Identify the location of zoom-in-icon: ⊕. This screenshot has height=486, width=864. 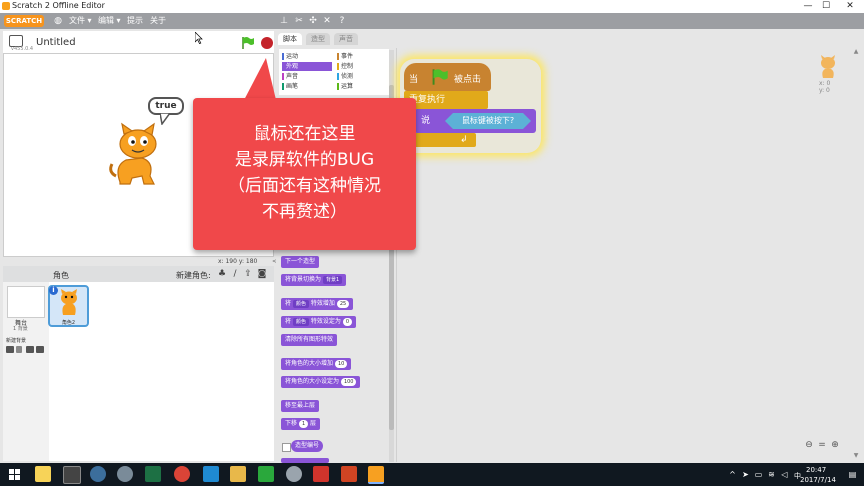
(835, 445).